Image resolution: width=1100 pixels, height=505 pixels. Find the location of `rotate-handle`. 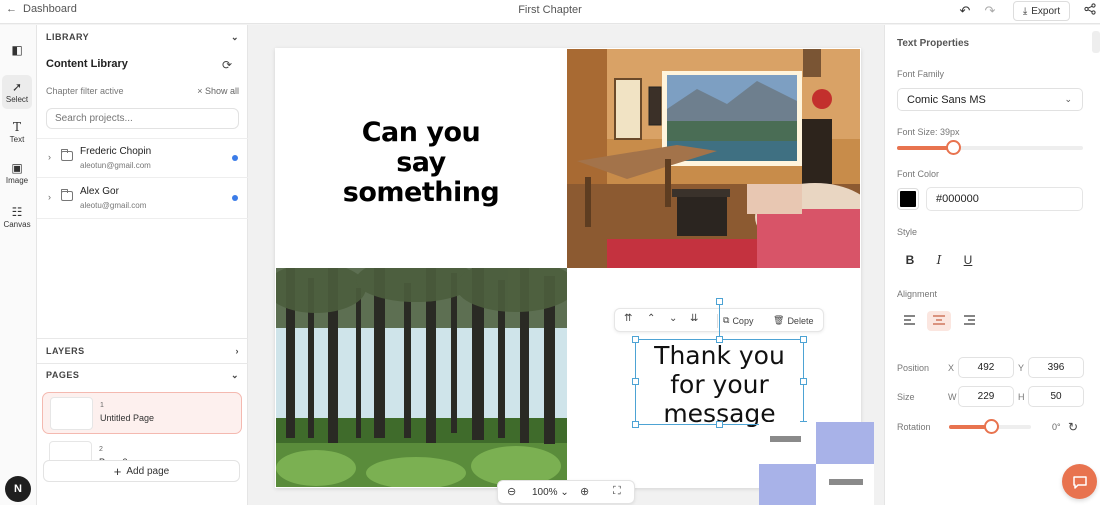

rotate-handle is located at coordinates (719, 301).